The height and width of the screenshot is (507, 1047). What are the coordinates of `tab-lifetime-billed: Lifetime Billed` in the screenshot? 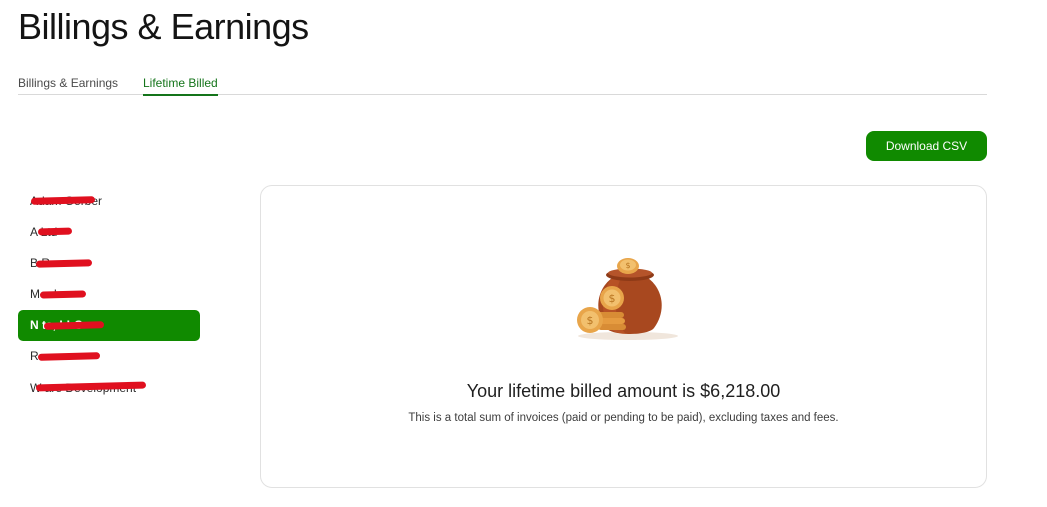 It's located at (180, 86).